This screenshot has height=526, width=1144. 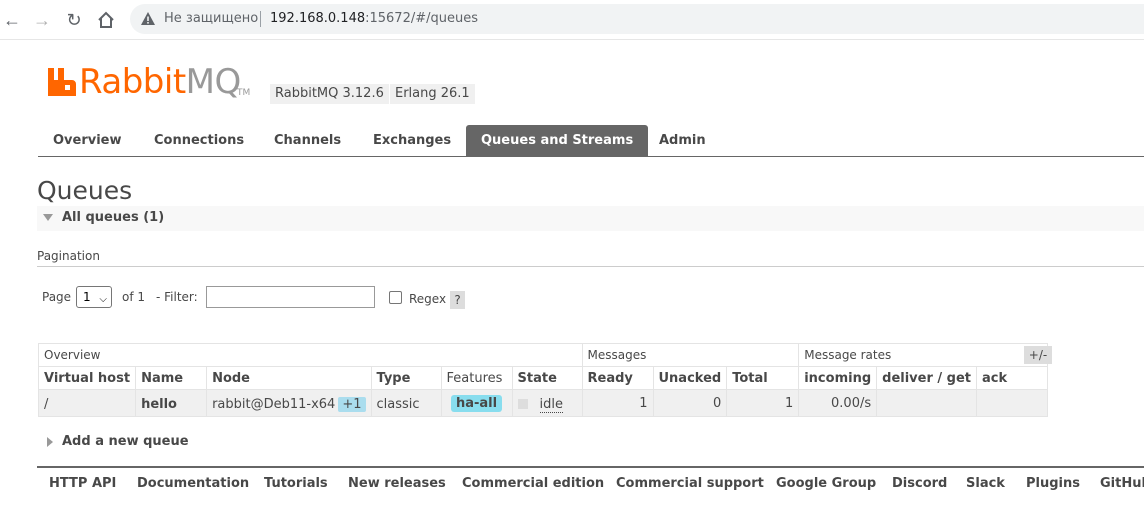 I want to click on state-text: idle, so click(x=551, y=405).